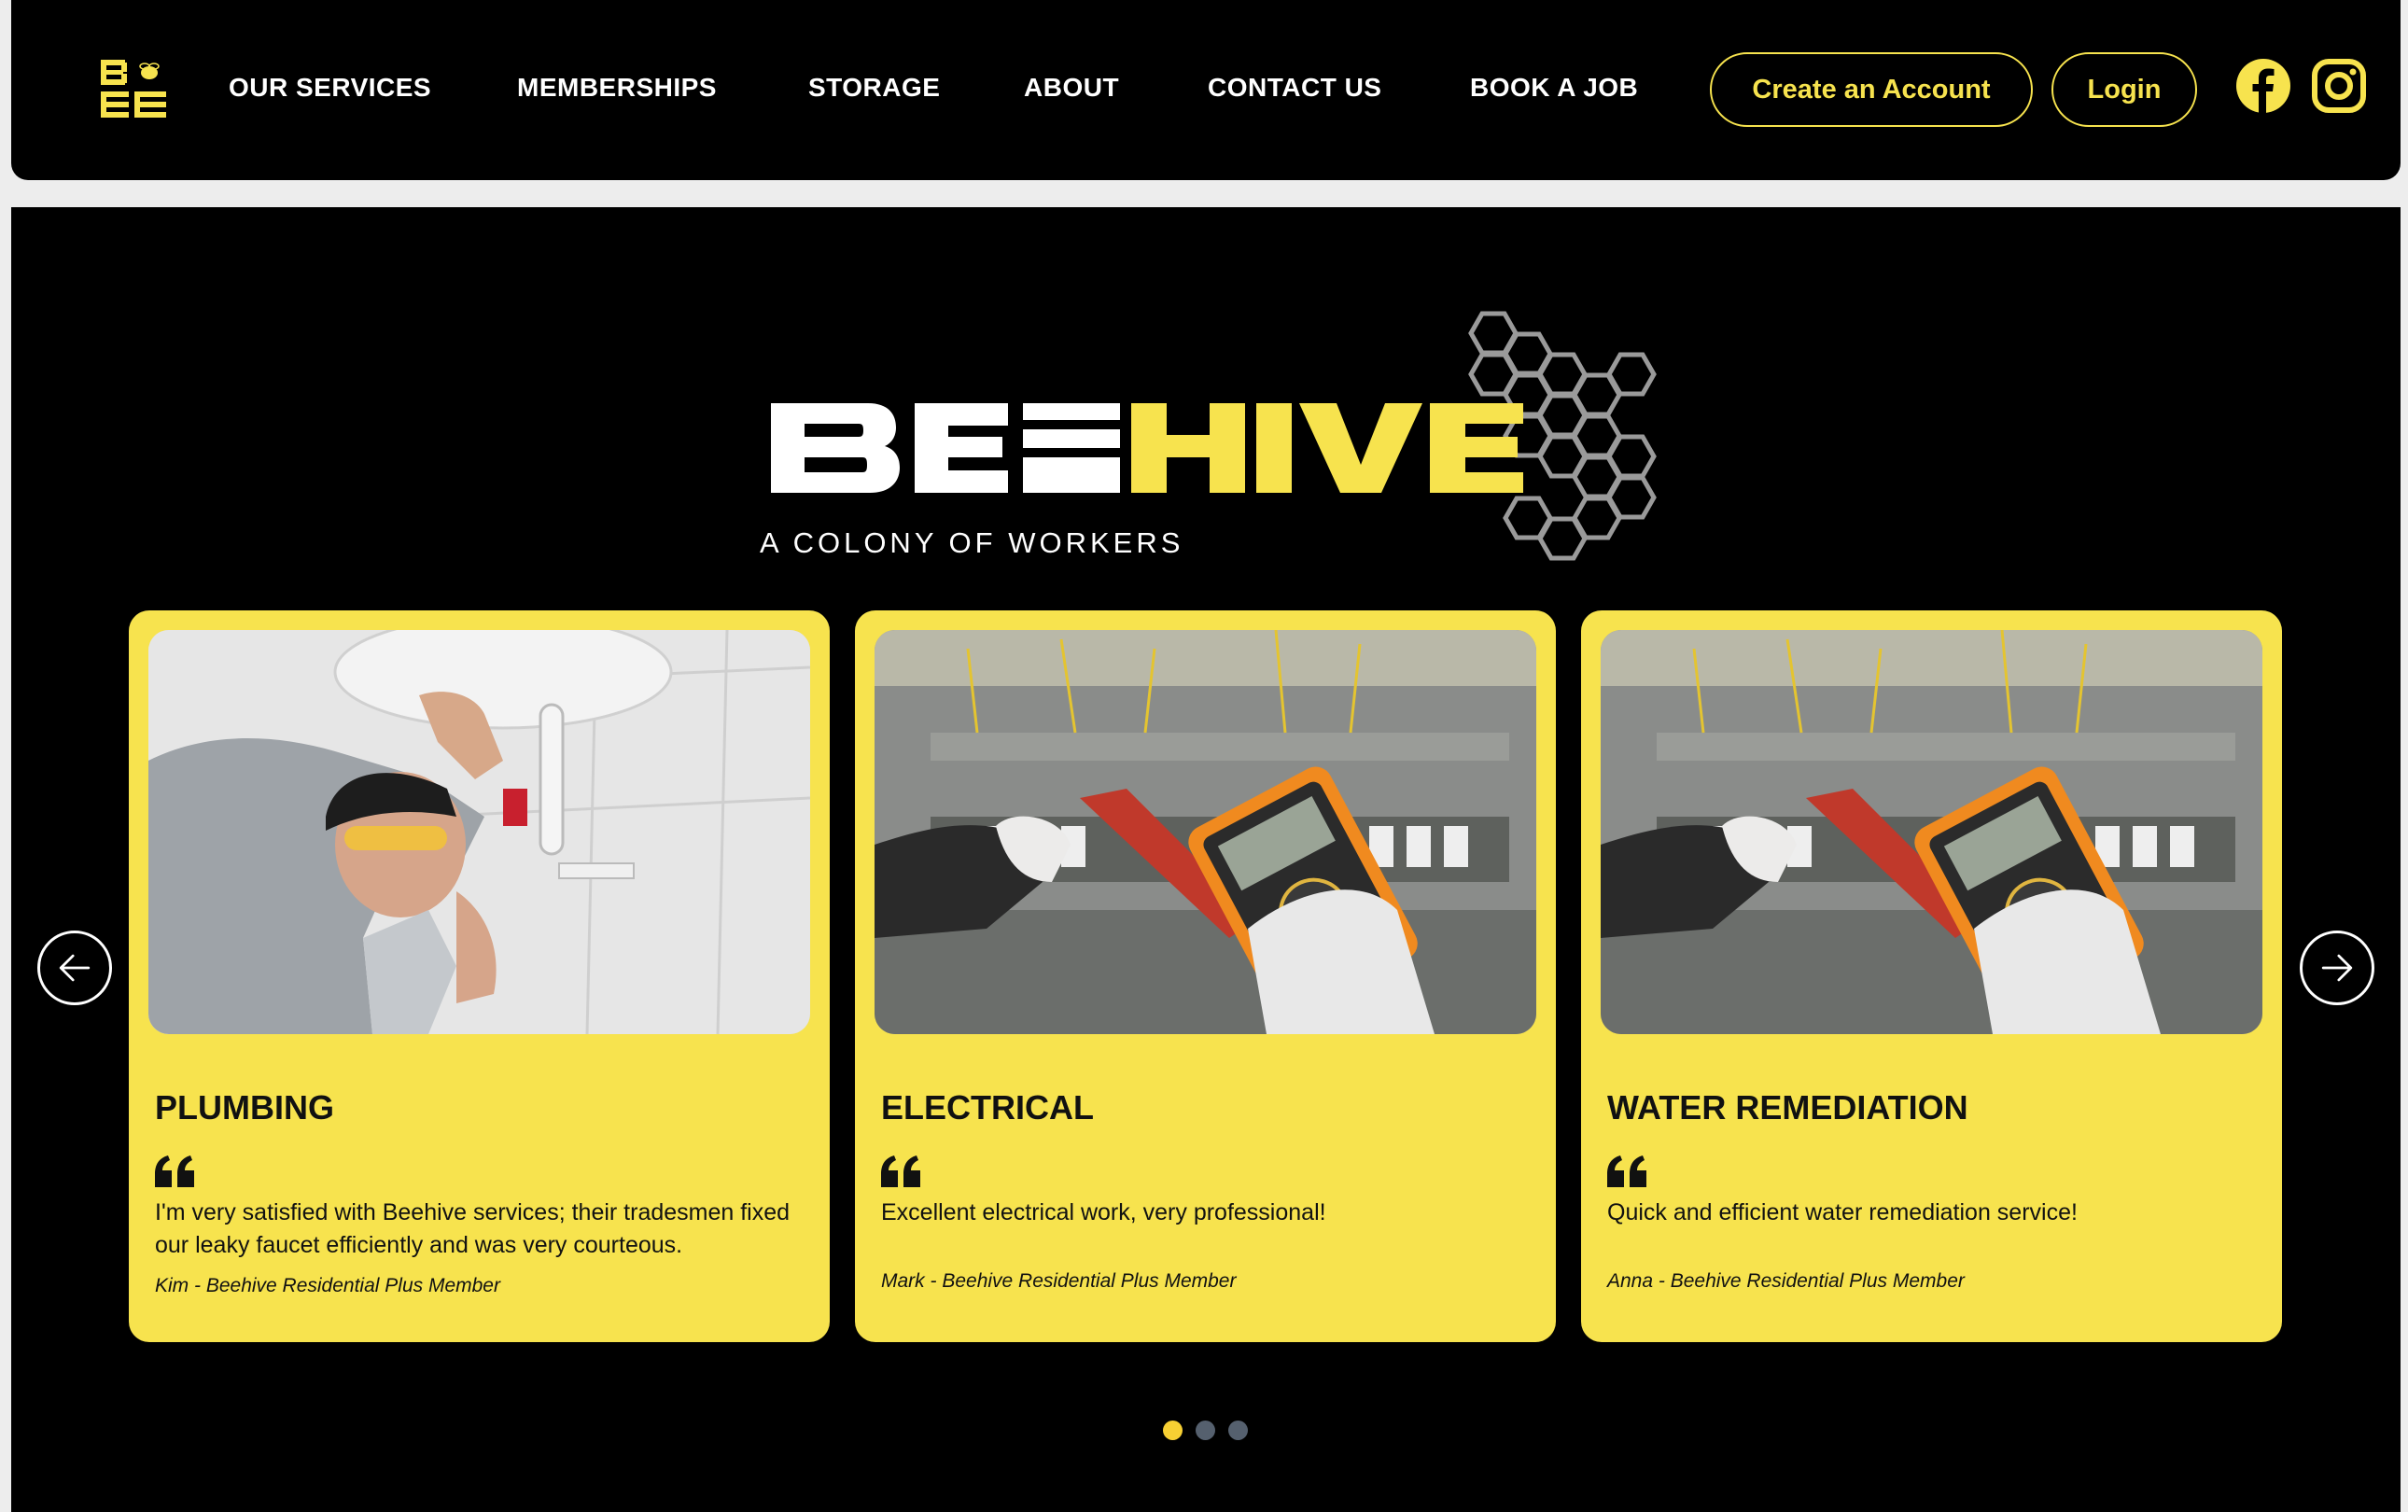  Describe the element at coordinates (1294, 88) in the screenshot. I see `nav-contact-us: CONTACT US` at that location.